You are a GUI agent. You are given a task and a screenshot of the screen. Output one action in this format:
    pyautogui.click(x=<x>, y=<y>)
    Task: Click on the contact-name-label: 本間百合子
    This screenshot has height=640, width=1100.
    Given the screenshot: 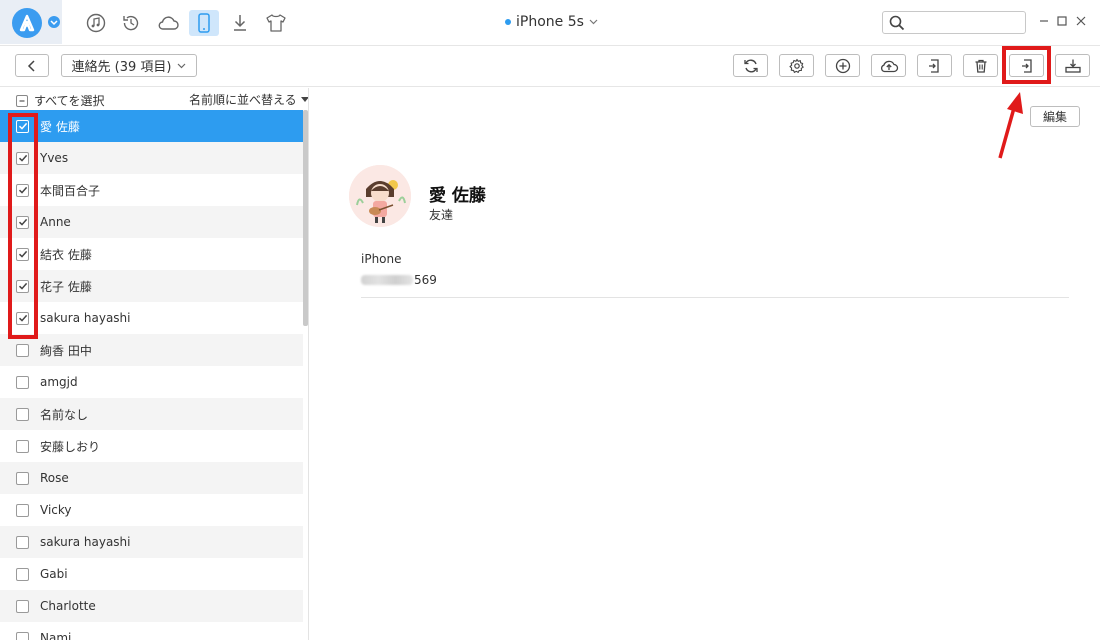 What is the action you would take?
    pyautogui.click(x=70, y=190)
    